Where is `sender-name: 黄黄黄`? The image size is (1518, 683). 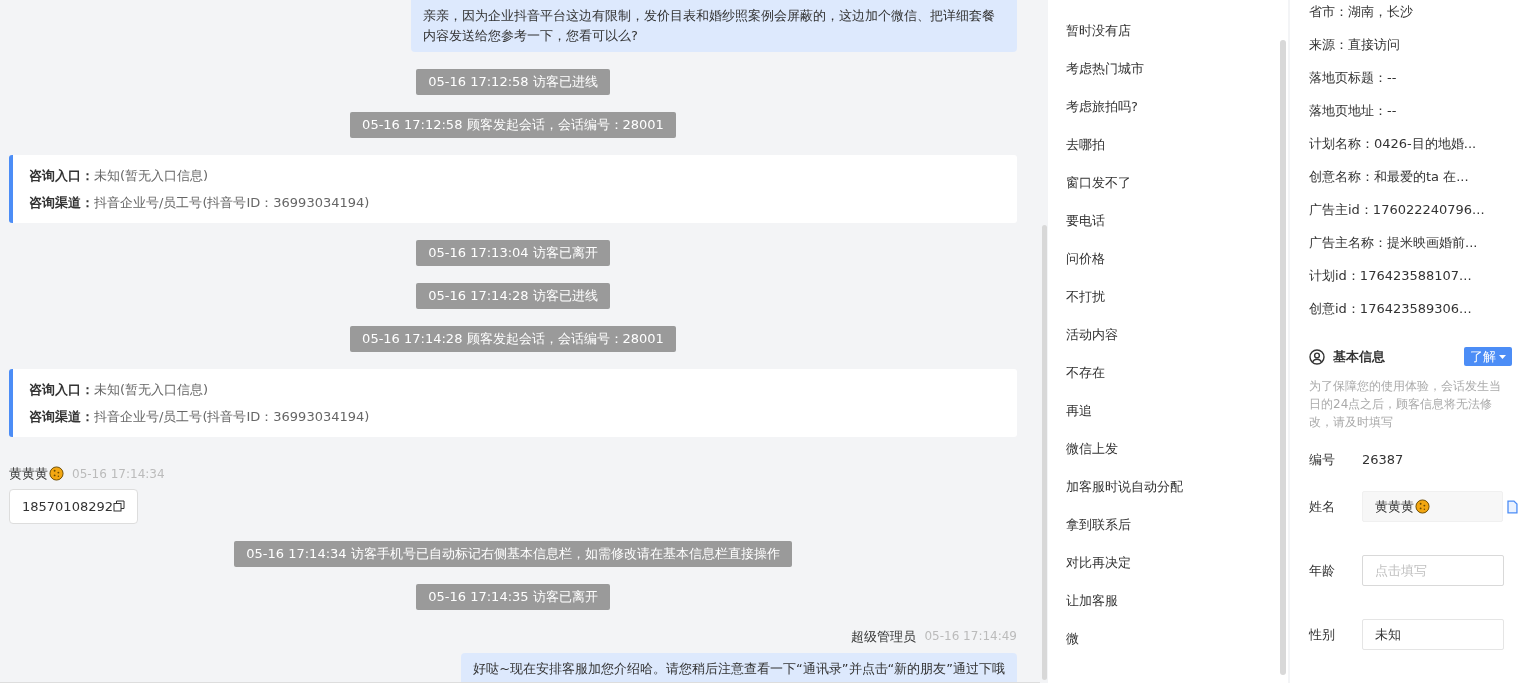 sender-name: 黄黄黄 is located at coordinates (36, 474).